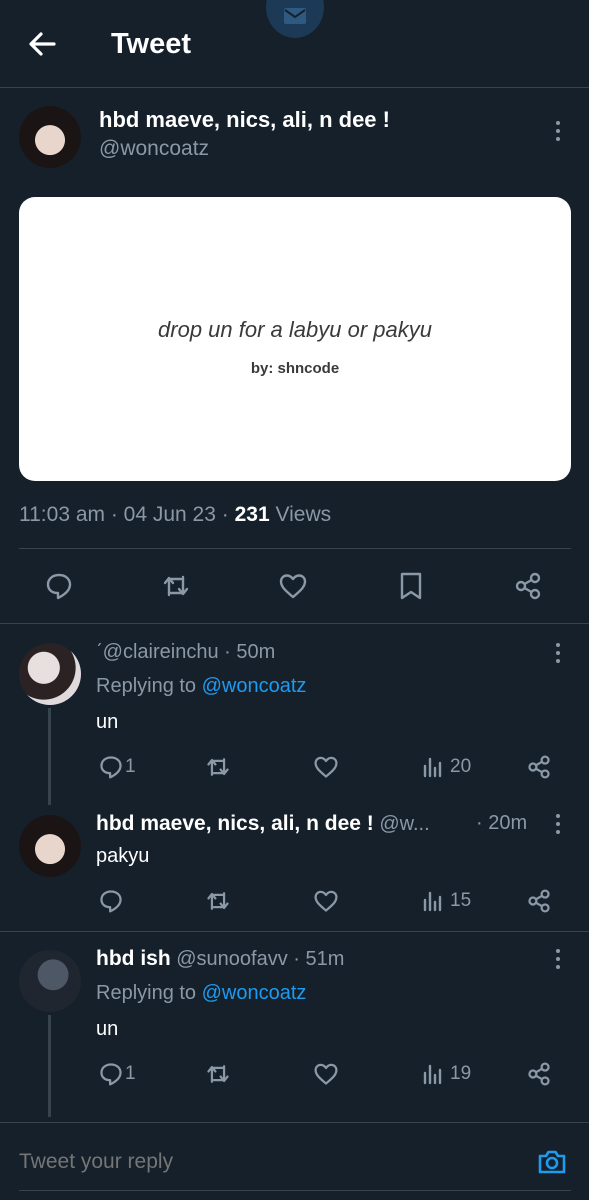 This screenshot has width=589, height=1200. What do you see at coordinates (325, 959) in the screenshot?
I see `reply-time: 51m` at bounding box center [325, 959].